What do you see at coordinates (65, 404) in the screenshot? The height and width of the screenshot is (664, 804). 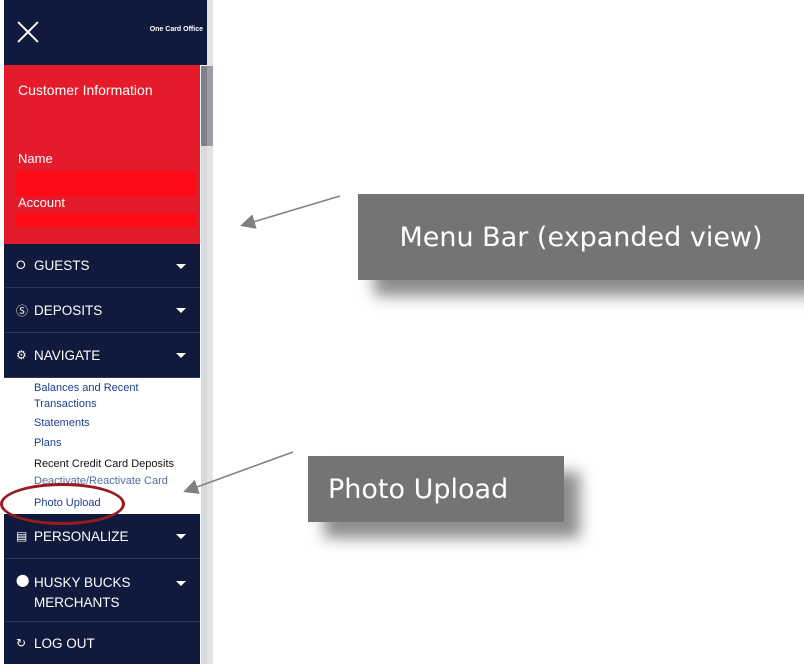 I see `submenu-item-transactions: Transactions` at bounding box center [65, 404].